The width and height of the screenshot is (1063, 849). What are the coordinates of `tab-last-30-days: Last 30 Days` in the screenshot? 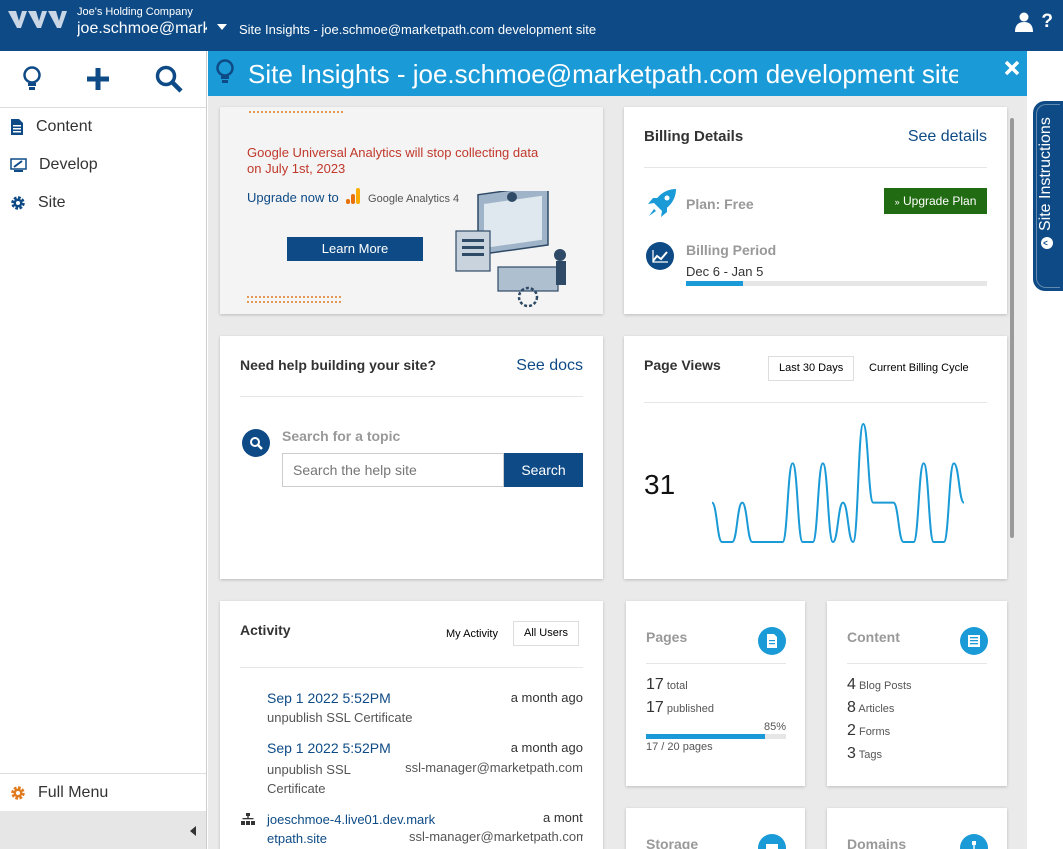 It's located at (811, 368).